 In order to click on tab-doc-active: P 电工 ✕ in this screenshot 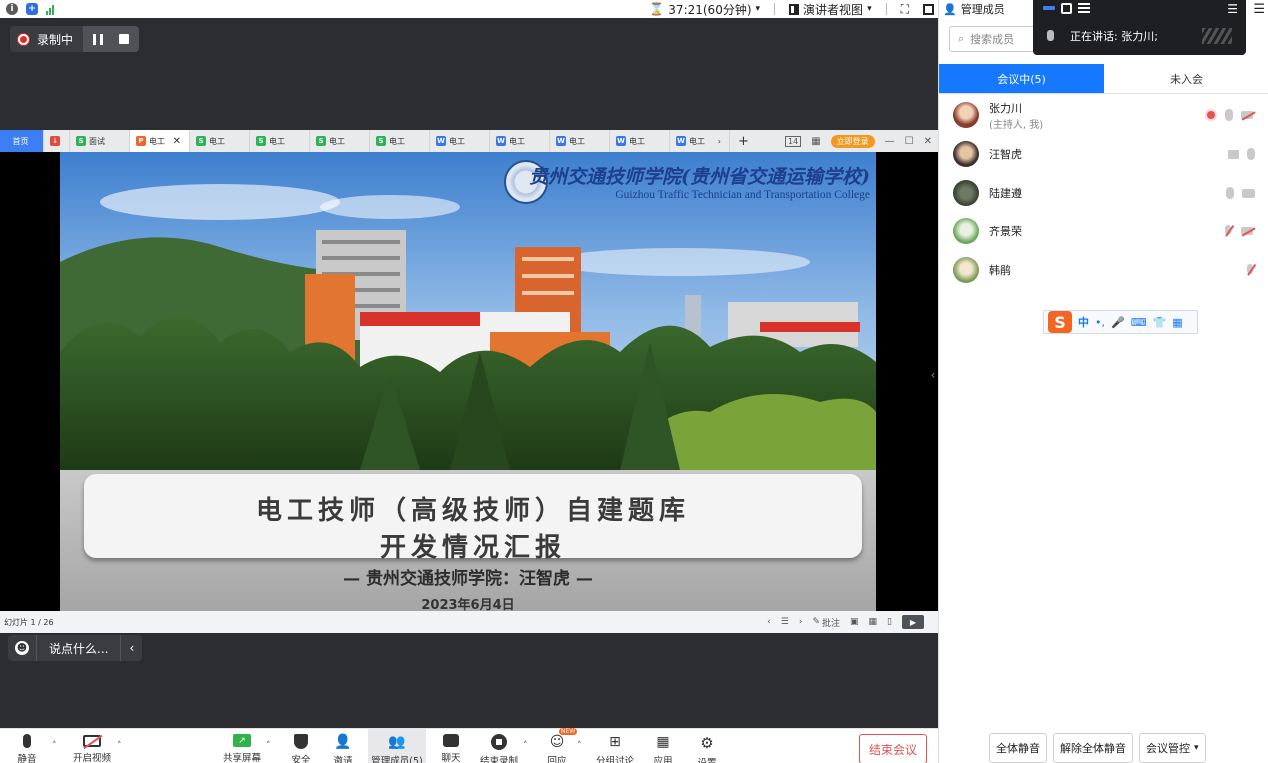, I will do `click(160, 141)`.